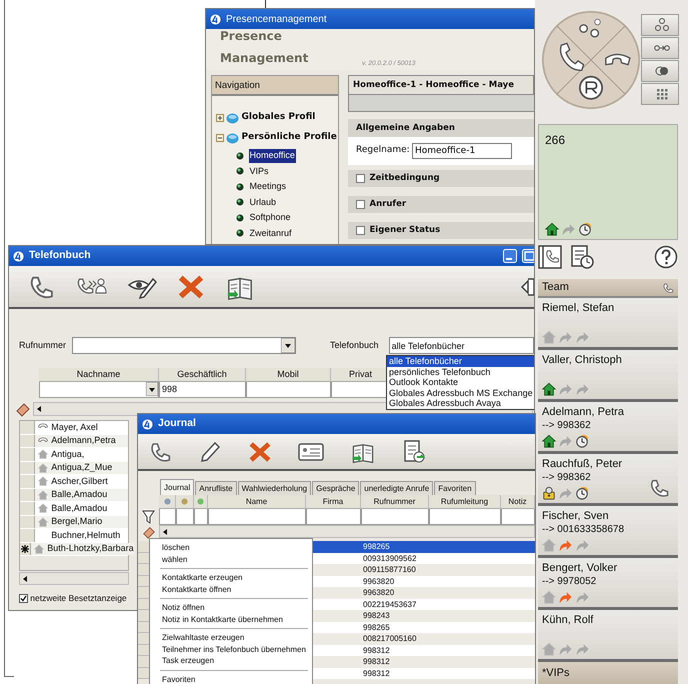 Image resolution: width=688 pixels, height=684 pixels. What do you see at coordinates (83, 440) in the screenshot?
I see `list-text: Adelmann,Petra` at bounding box center [83, 440].